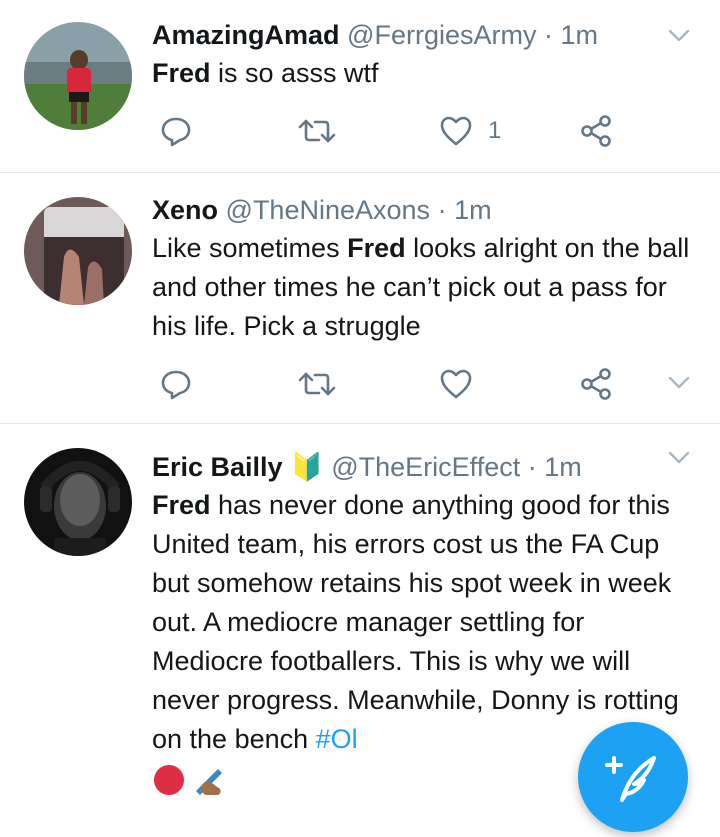 This screenshot has height=837, width=720. I want to click on tweet-text: Fred is so asss wtf, so click(424, 73).